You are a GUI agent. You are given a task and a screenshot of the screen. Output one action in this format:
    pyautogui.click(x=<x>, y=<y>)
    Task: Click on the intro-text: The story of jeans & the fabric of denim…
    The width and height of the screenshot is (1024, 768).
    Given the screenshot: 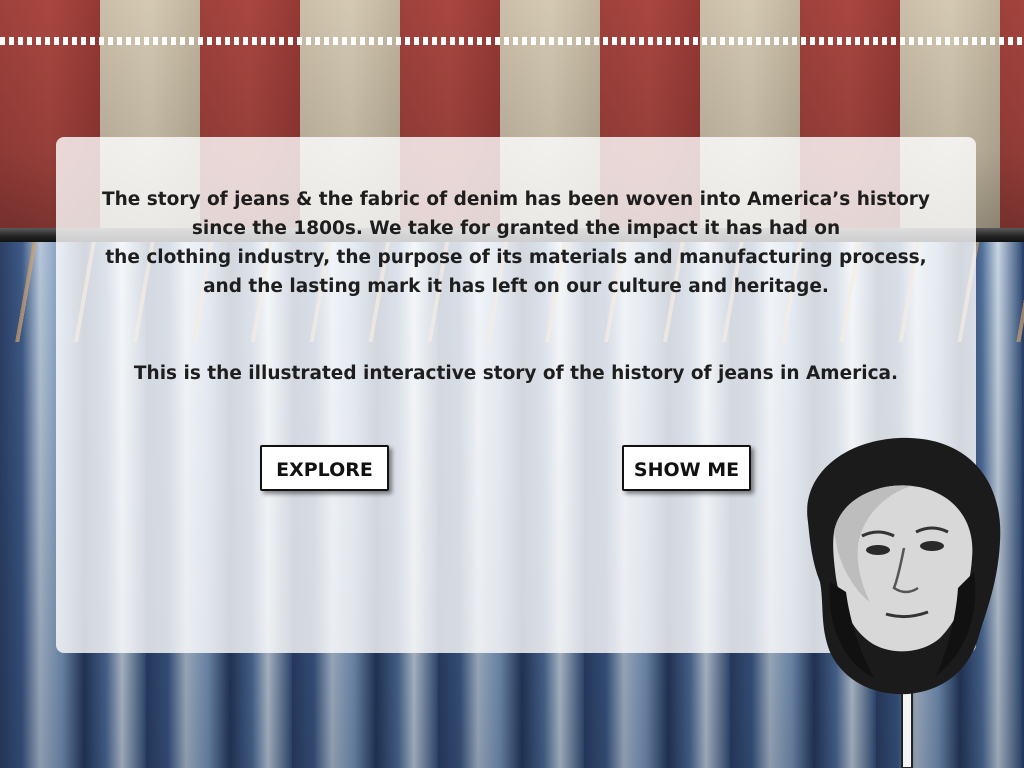 What is the action you would take?
    pyautogui.click(x=516, y=243)
    